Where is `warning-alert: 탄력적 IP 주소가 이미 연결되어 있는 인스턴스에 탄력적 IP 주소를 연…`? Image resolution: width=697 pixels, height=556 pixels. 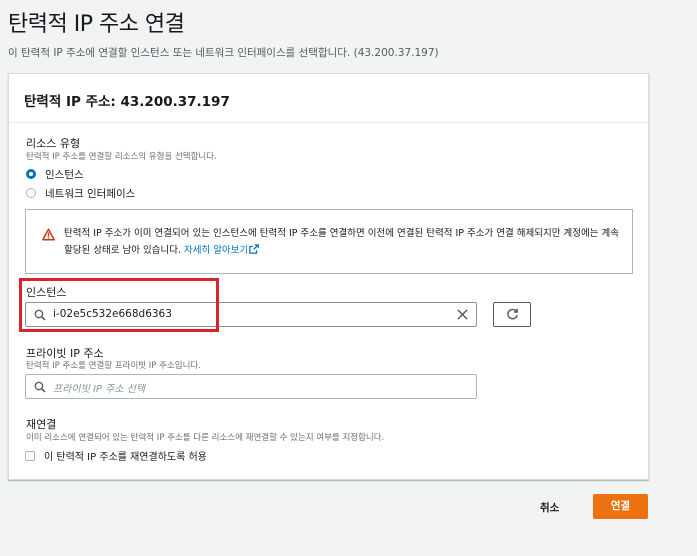
warning-alert: 탄력적 IP 주소가 이미 연결되어 있는 인스턴스에 탄력적 IP 주소를 연… is located at coordinates (329, 241).